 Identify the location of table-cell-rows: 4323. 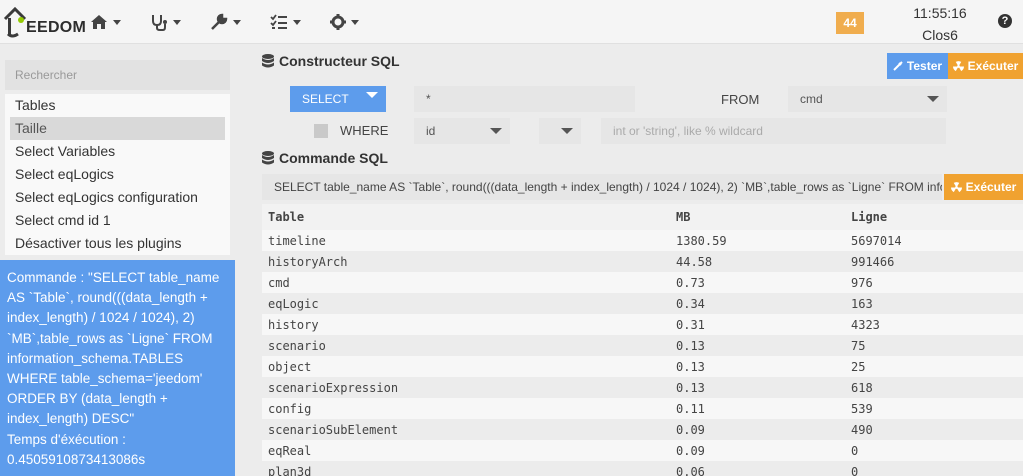
(934, 324).